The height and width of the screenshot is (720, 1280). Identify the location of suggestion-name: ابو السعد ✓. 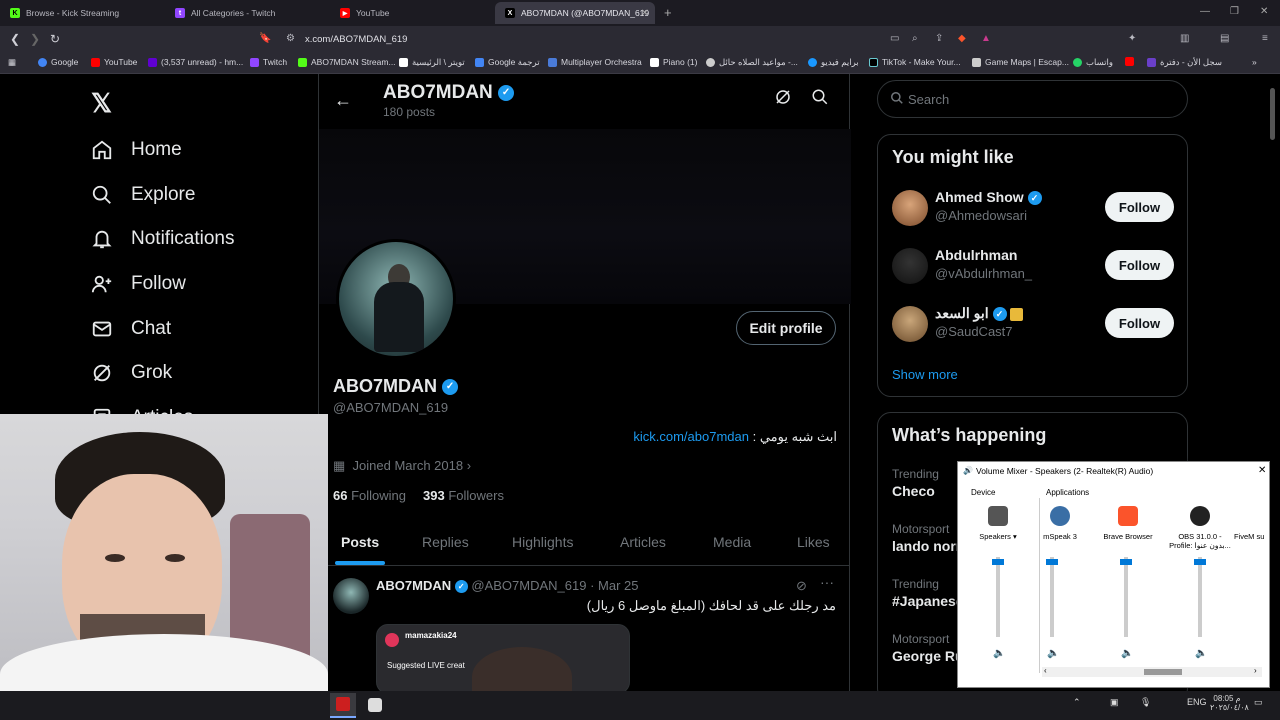
(979, 313).